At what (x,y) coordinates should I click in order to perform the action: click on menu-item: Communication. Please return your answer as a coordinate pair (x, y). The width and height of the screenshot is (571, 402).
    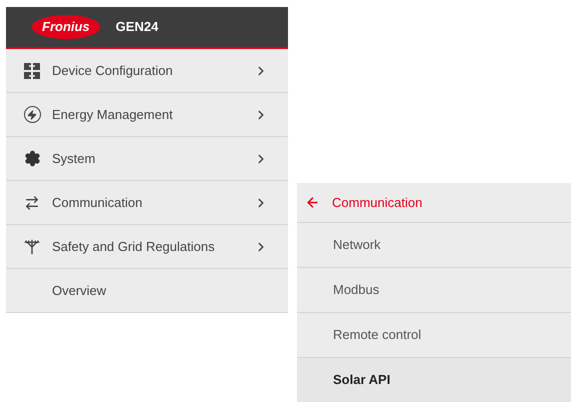
    Looking at the image, I should click on (147, 203).